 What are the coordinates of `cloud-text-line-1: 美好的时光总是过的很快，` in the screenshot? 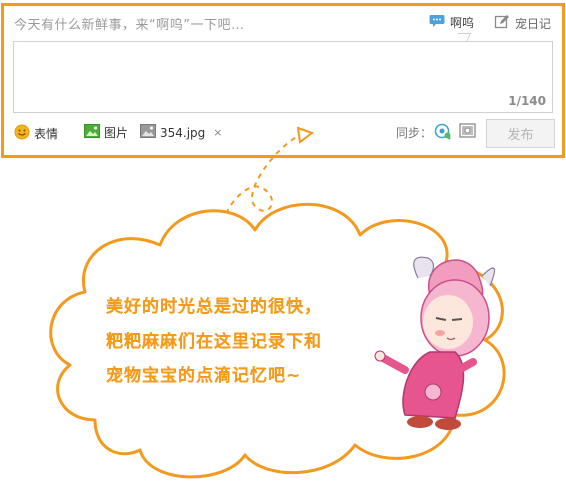 It's located at (214, 307).